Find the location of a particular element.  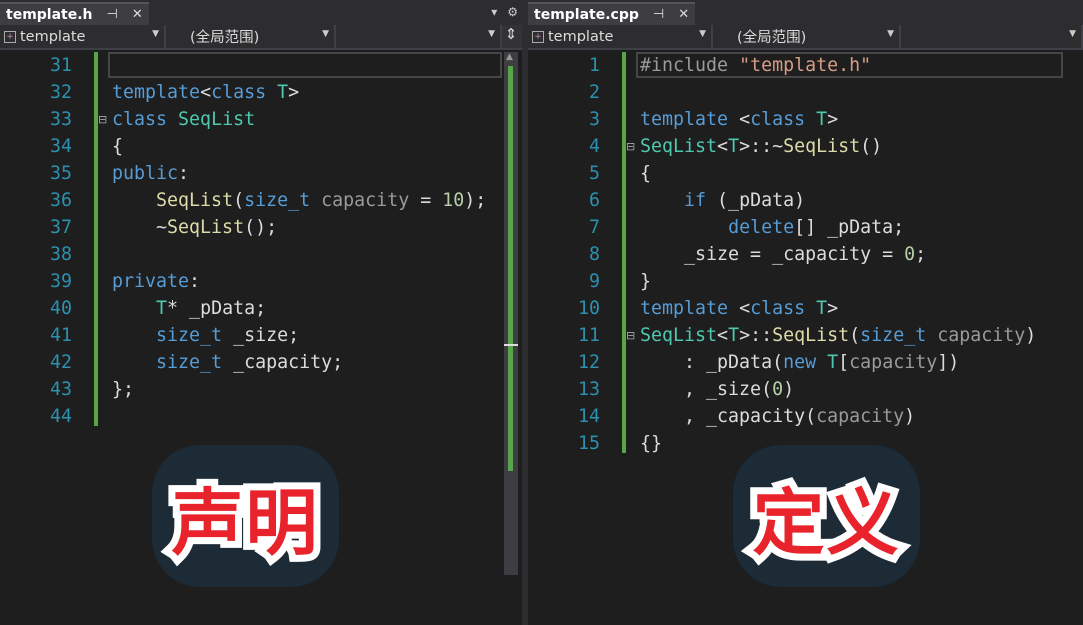

code-text: private: is located at coordinates (156, 281).